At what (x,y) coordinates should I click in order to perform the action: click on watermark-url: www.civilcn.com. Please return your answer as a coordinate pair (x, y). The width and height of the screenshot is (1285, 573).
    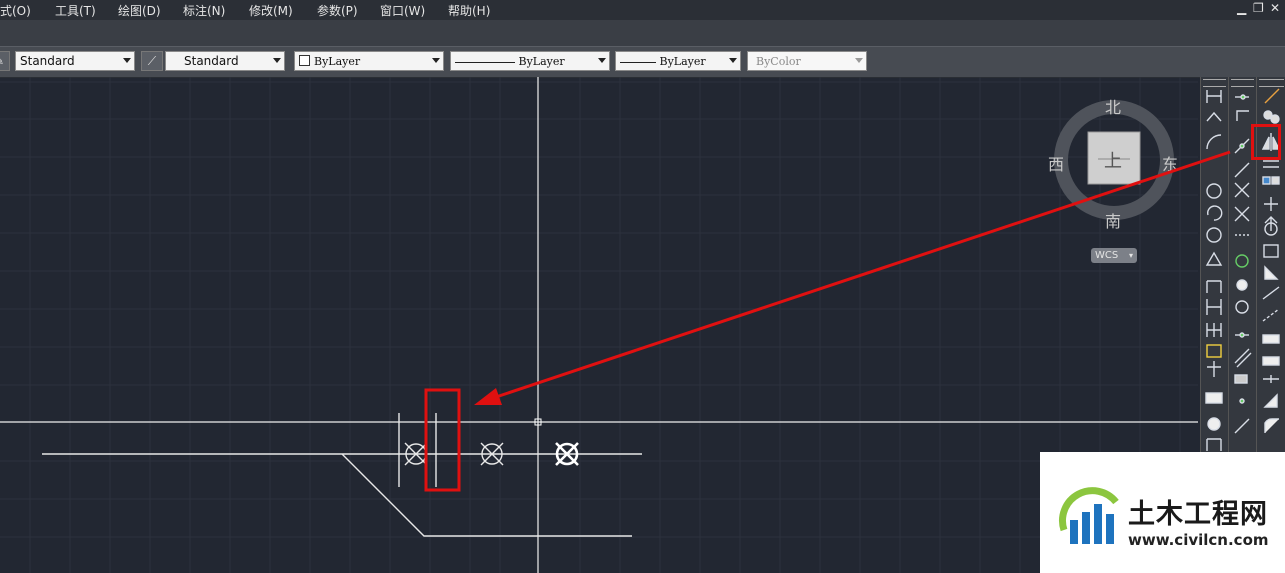
    Looking at the image, I should click on (1198, 540).